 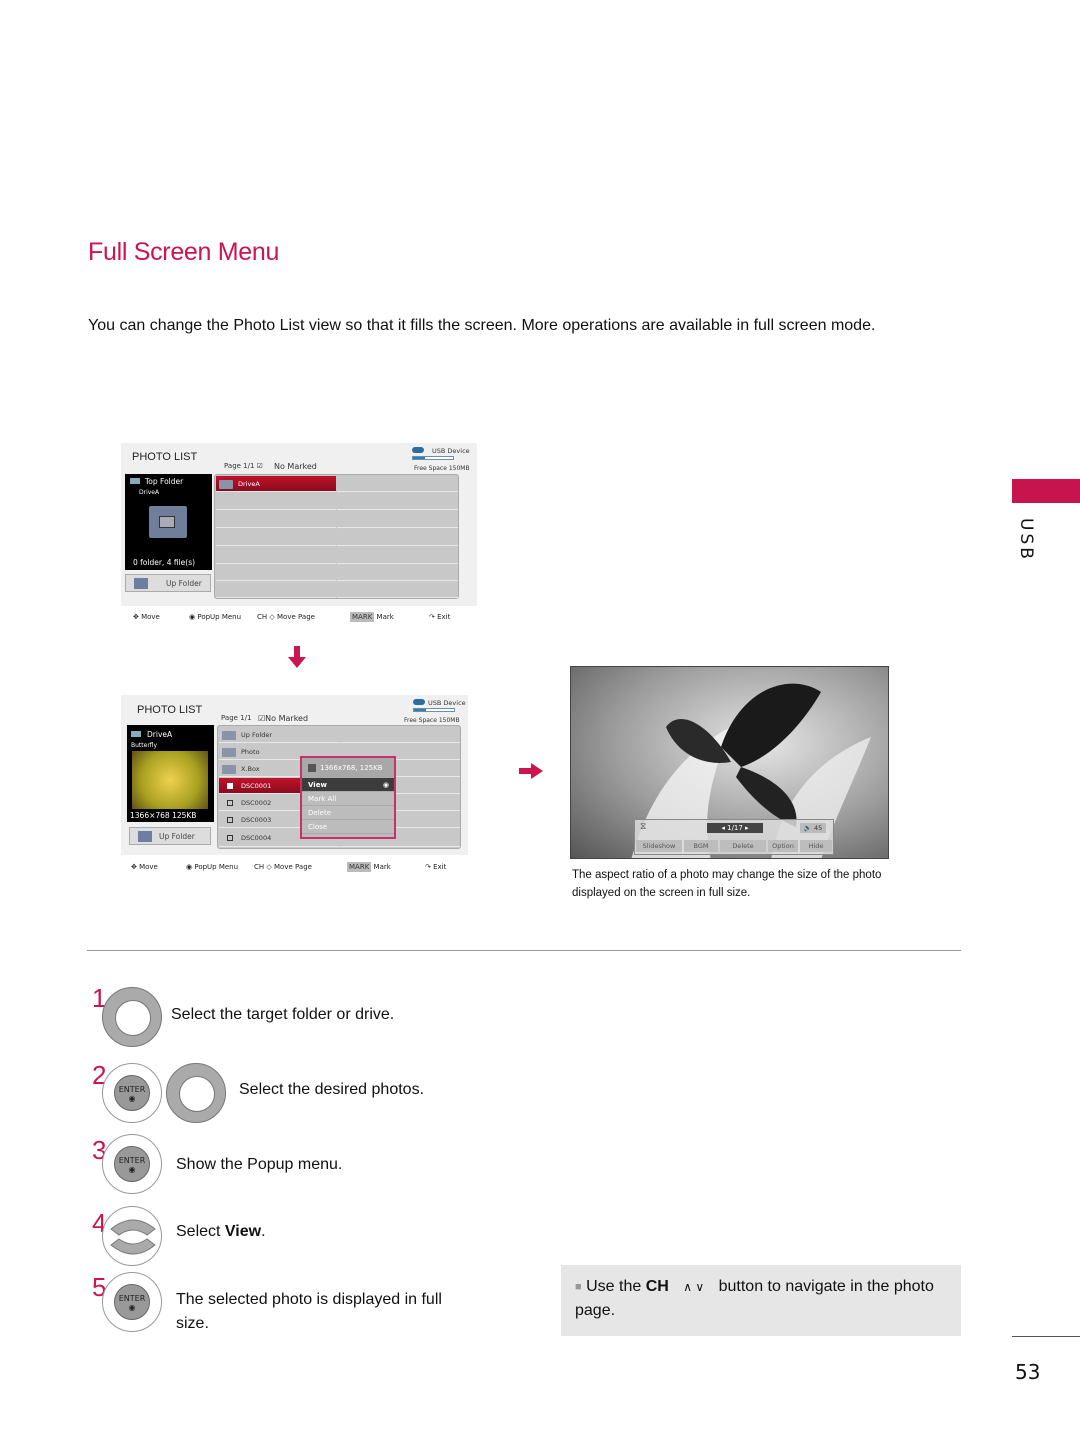 What do you see at coordinates (144, 745) in the screenshot?
I see `preview-sub: Butterfly` at bounding box center [144, 745].